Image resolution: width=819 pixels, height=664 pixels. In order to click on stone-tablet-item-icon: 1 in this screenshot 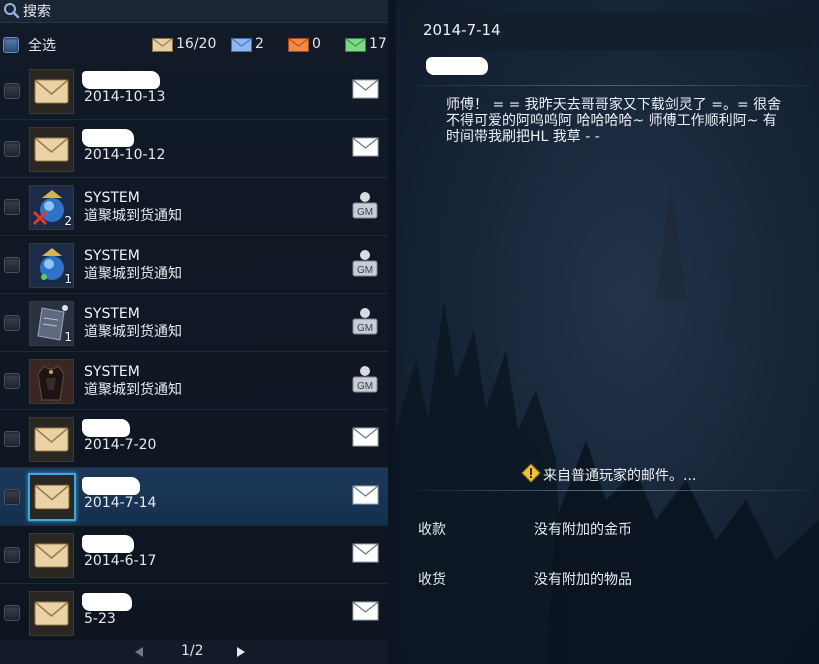, I will do `click(51, 323)`.